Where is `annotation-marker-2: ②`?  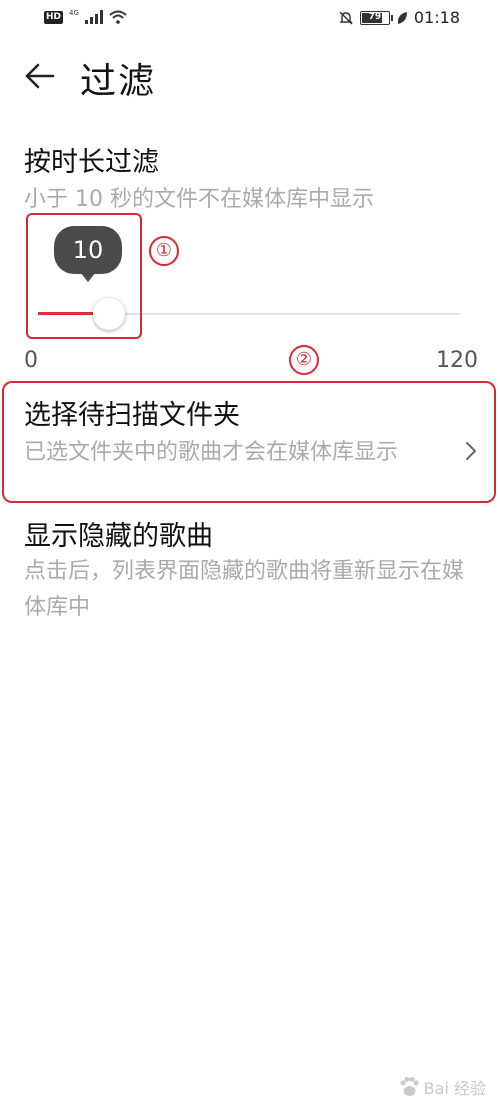 annotation-marker-2: ② is located at coordinates (304, 360).